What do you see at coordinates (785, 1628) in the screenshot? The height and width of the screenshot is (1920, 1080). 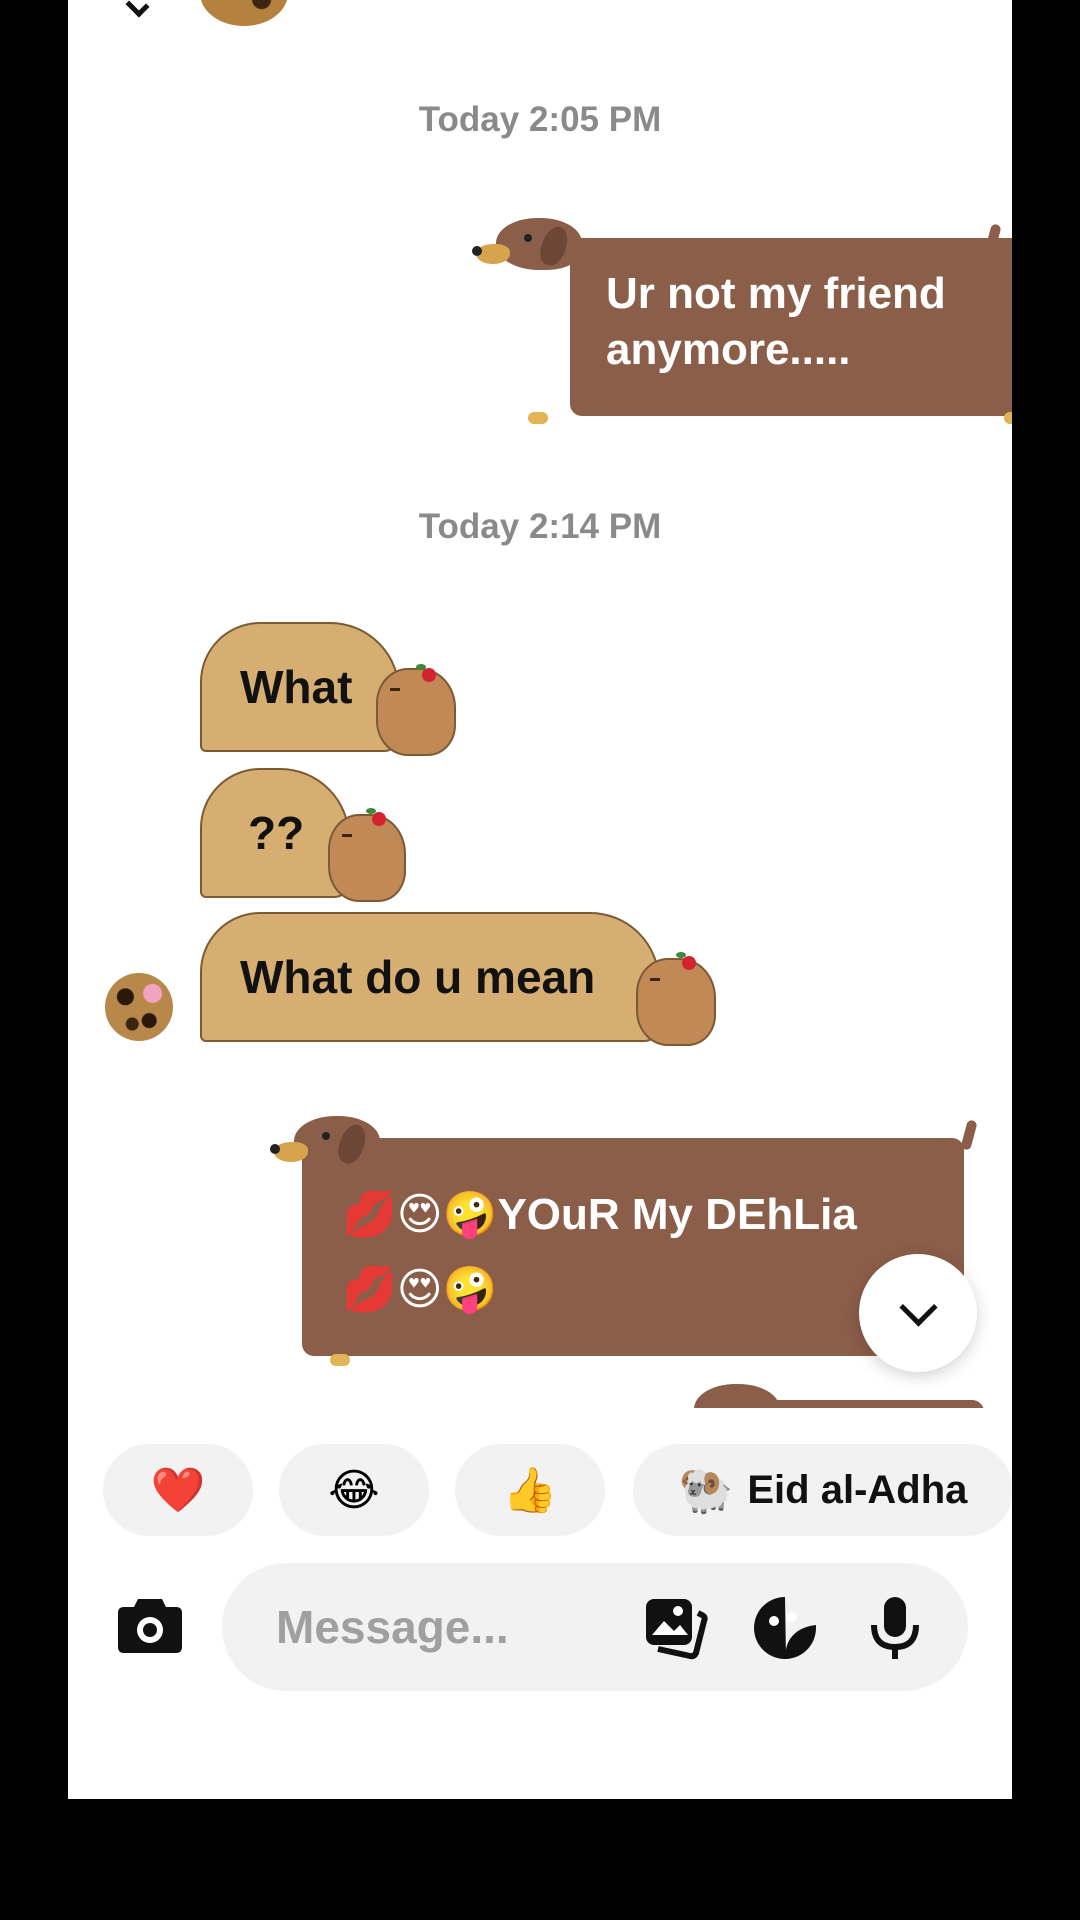 I see `sticker-icon` at bounding box center [785, 1628].